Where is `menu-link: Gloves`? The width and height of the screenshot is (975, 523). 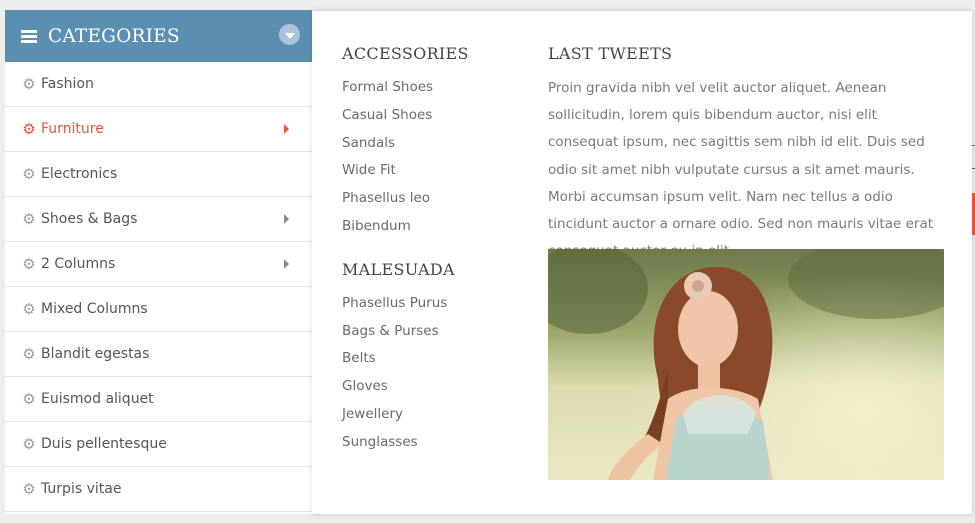
menu-link: Gloves is located at coordinates (365, 386).